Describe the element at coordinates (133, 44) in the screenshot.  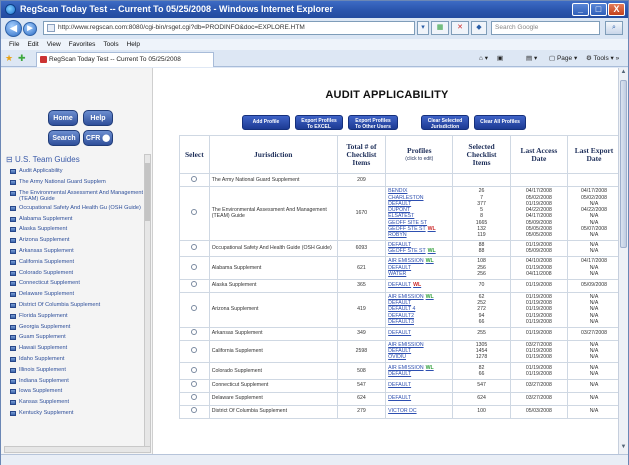
I see `menu-help: Help` at that location.